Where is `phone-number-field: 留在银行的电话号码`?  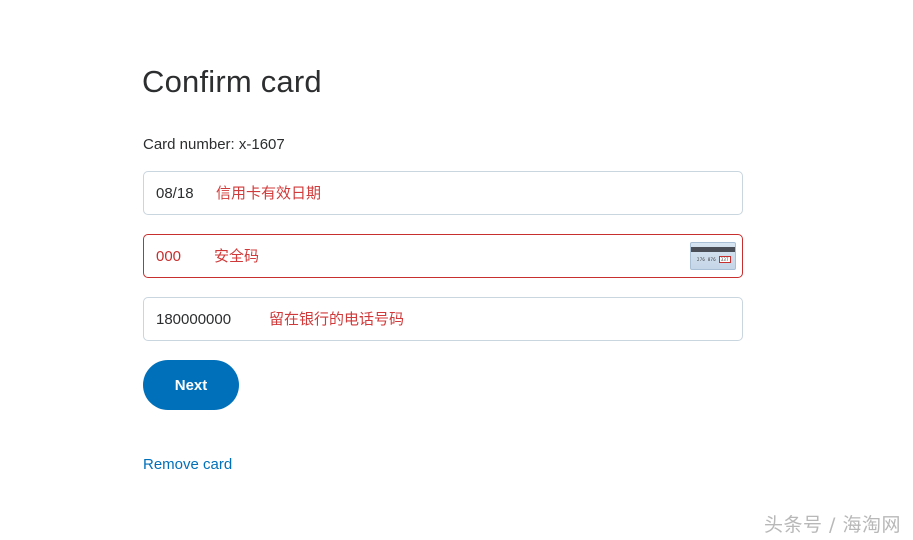 phone-number-field: 留在银行的电话号码 is located at coordinates (443, 319).